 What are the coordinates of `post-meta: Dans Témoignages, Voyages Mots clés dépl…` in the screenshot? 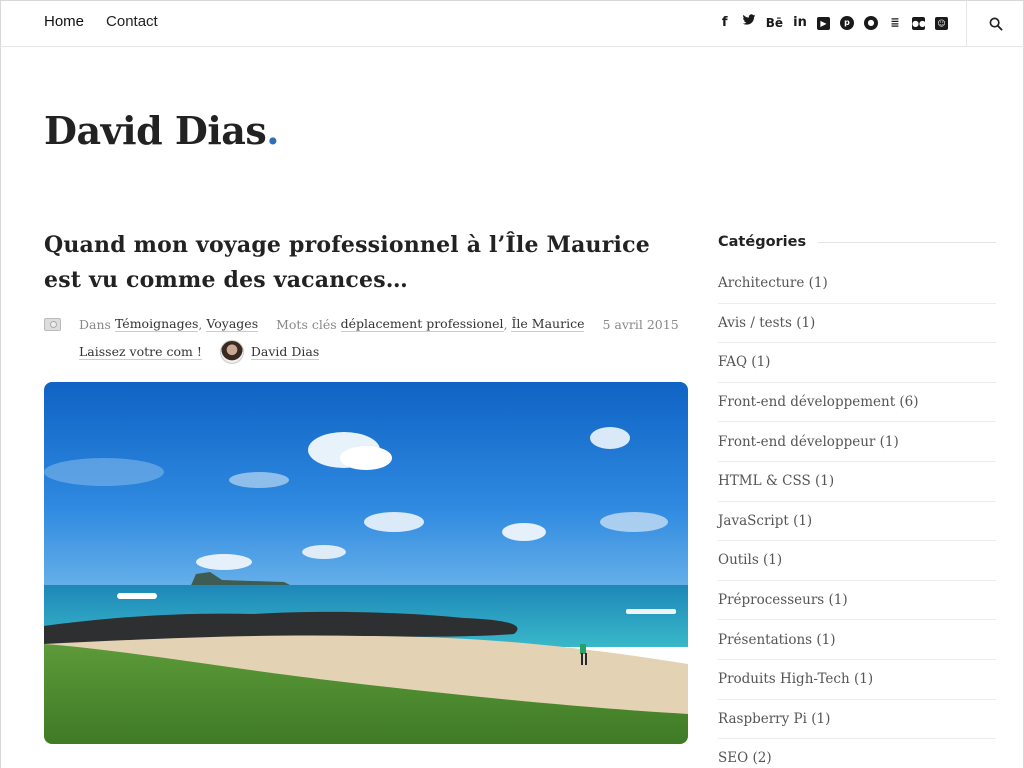 It's located at (366, 339).